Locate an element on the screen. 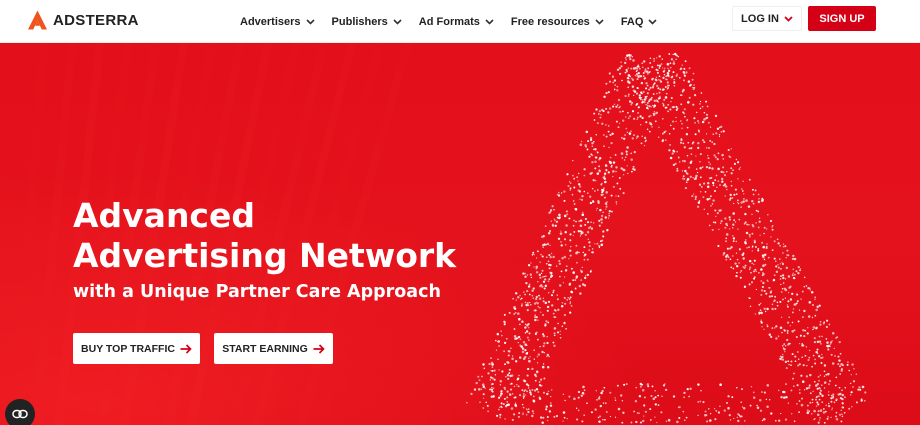 This screenshot has width=920, height=425. signup-label: SIGN UP is located at coordinates (842, 18).